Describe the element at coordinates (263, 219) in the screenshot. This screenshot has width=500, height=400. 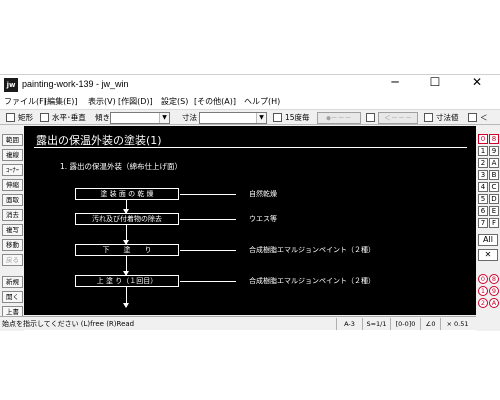
I see `step-note: ウエス等` at that location.